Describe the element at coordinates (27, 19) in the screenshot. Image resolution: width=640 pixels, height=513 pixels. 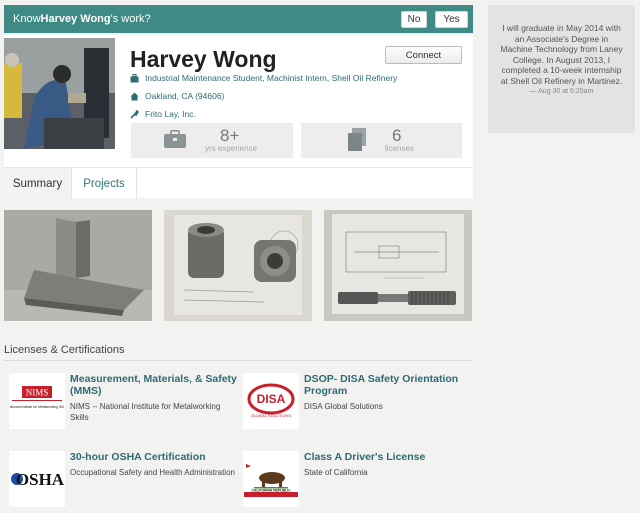
I see `prompt-prefix: Know` at that location.